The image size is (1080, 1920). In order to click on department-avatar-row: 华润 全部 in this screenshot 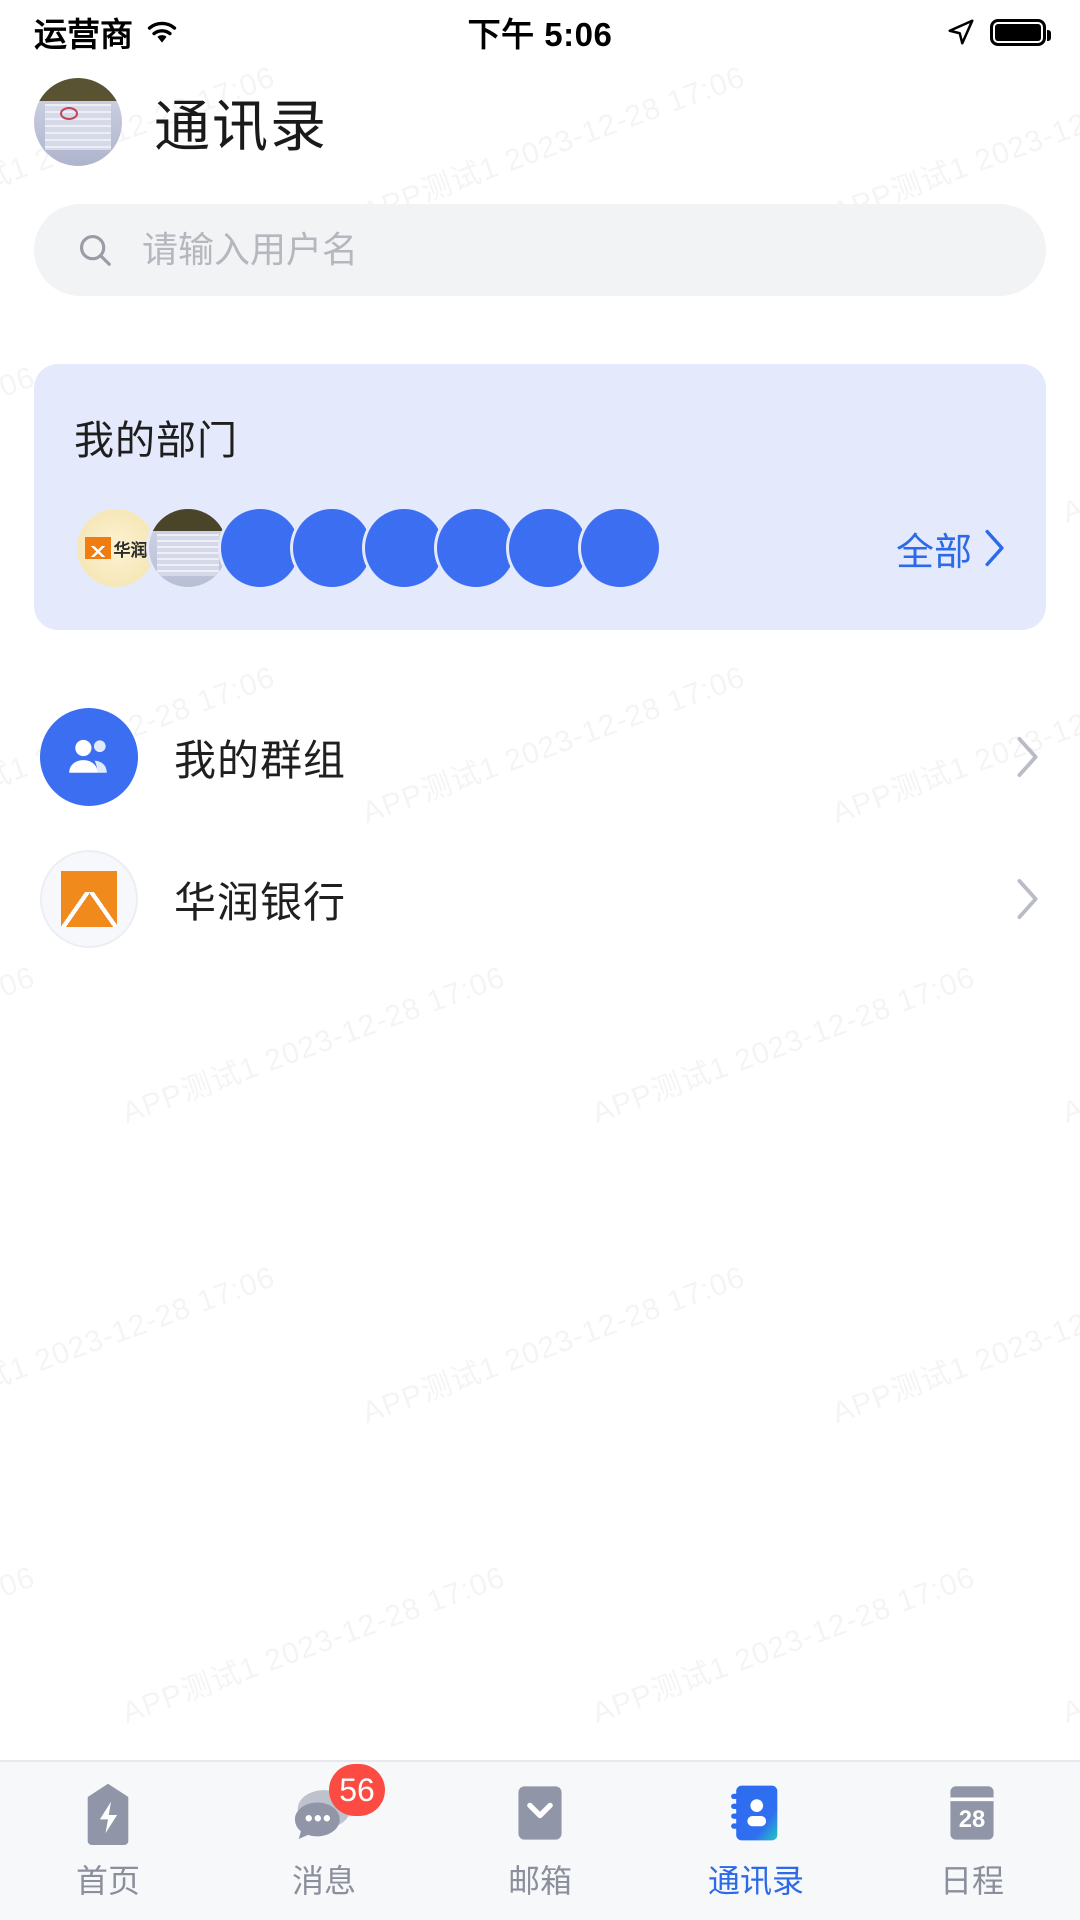, I will do `click(540, 548)`.